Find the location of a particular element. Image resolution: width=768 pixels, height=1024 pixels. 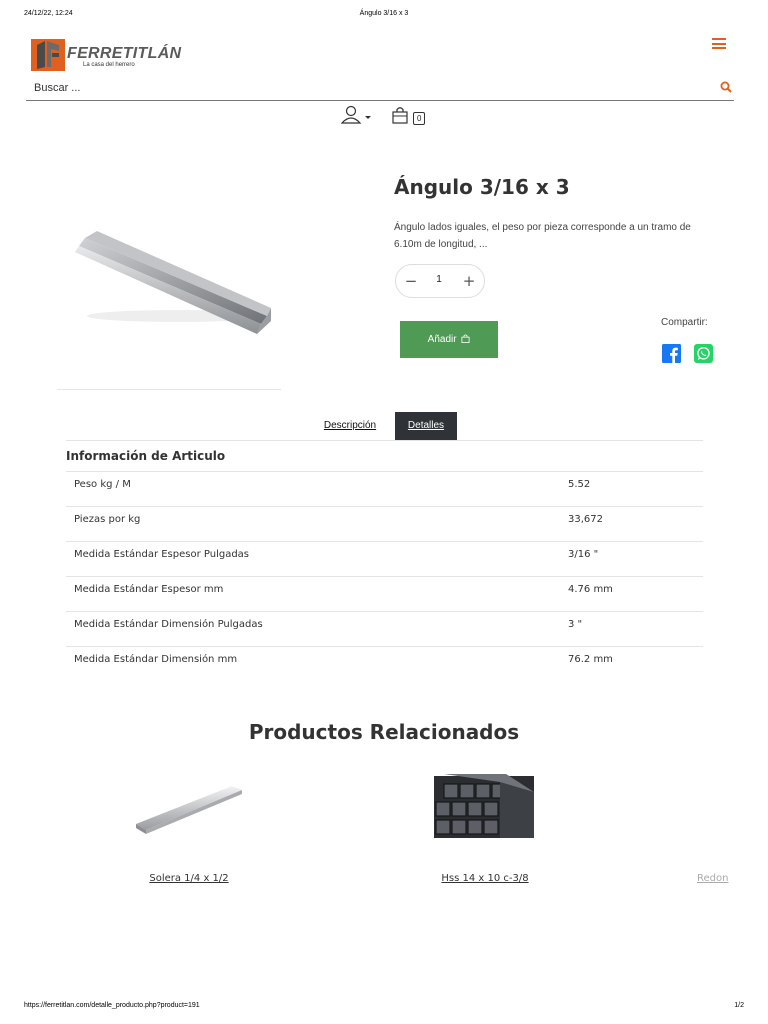

related-product-card: Redon is located at coordinates (714, 822).